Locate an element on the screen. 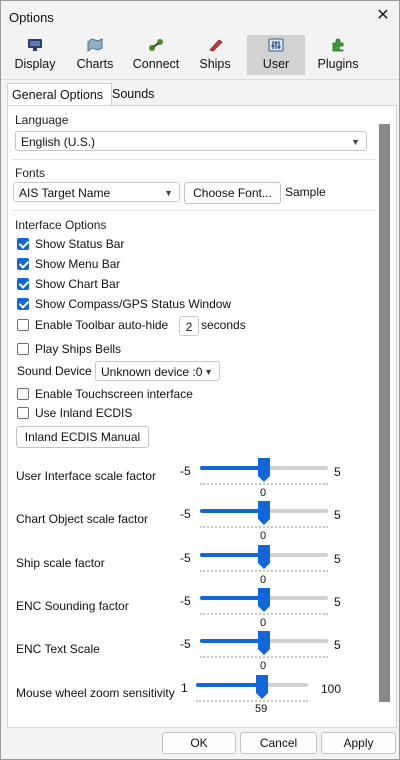 The height and width of the screenshot is (760, 400). toolbar-plugins-button: Plugins is located at coordinates (338, 55).